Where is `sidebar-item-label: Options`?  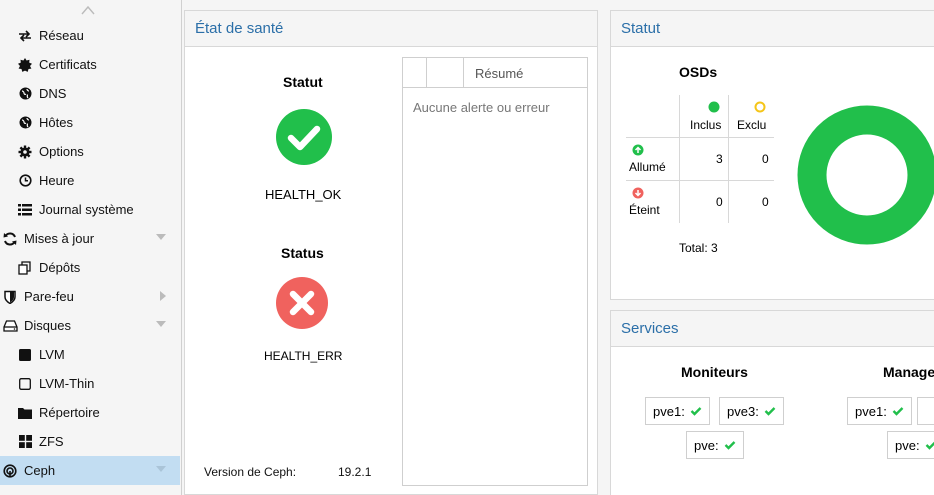
sidebar-item-label: Options is located at coordinates (61, 151).